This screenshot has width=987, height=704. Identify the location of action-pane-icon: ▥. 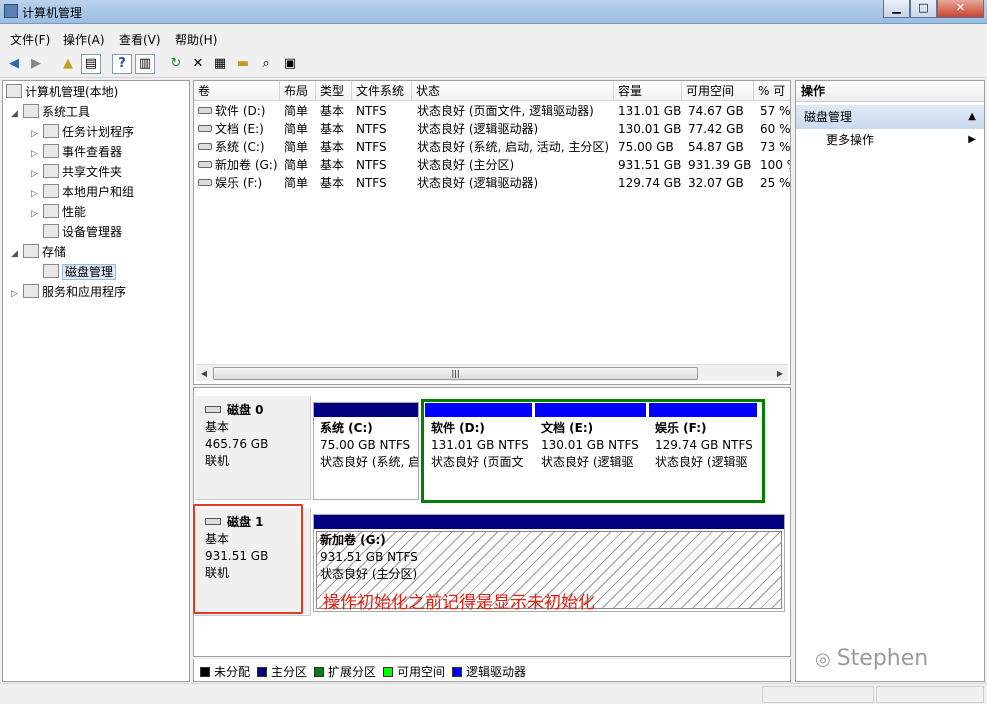
(145, 64).